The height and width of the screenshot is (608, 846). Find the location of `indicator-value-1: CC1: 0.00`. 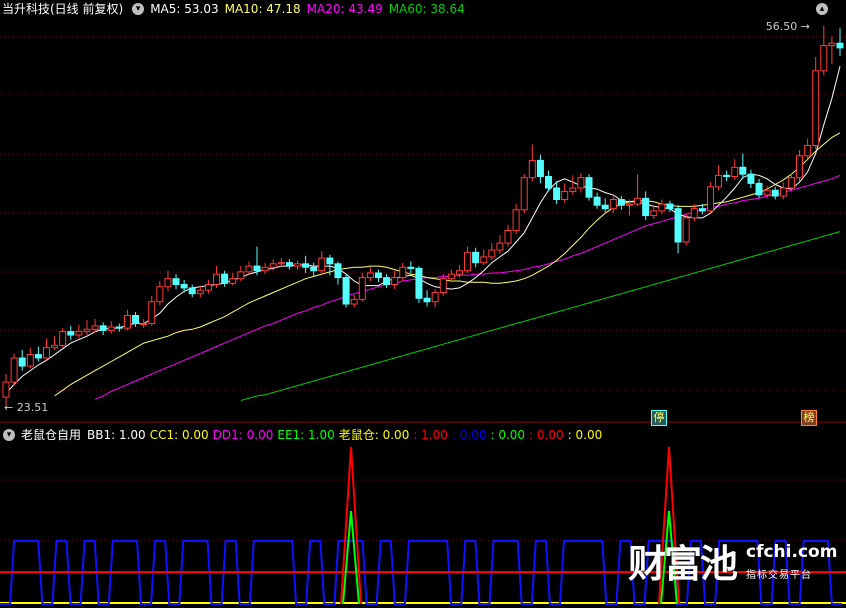

indicator-value-1: CC1: 0.00 is located at coordinates (179, 435).